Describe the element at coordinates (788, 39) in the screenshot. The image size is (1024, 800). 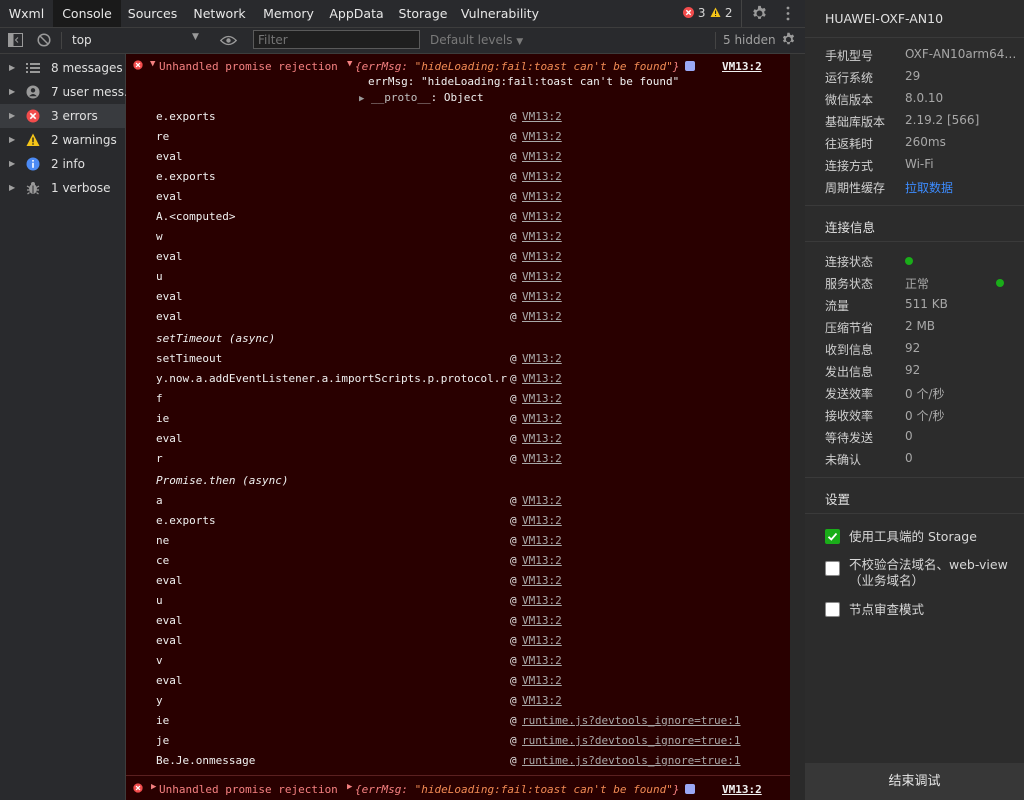
I see `console-settings-gear-icon` at that location.